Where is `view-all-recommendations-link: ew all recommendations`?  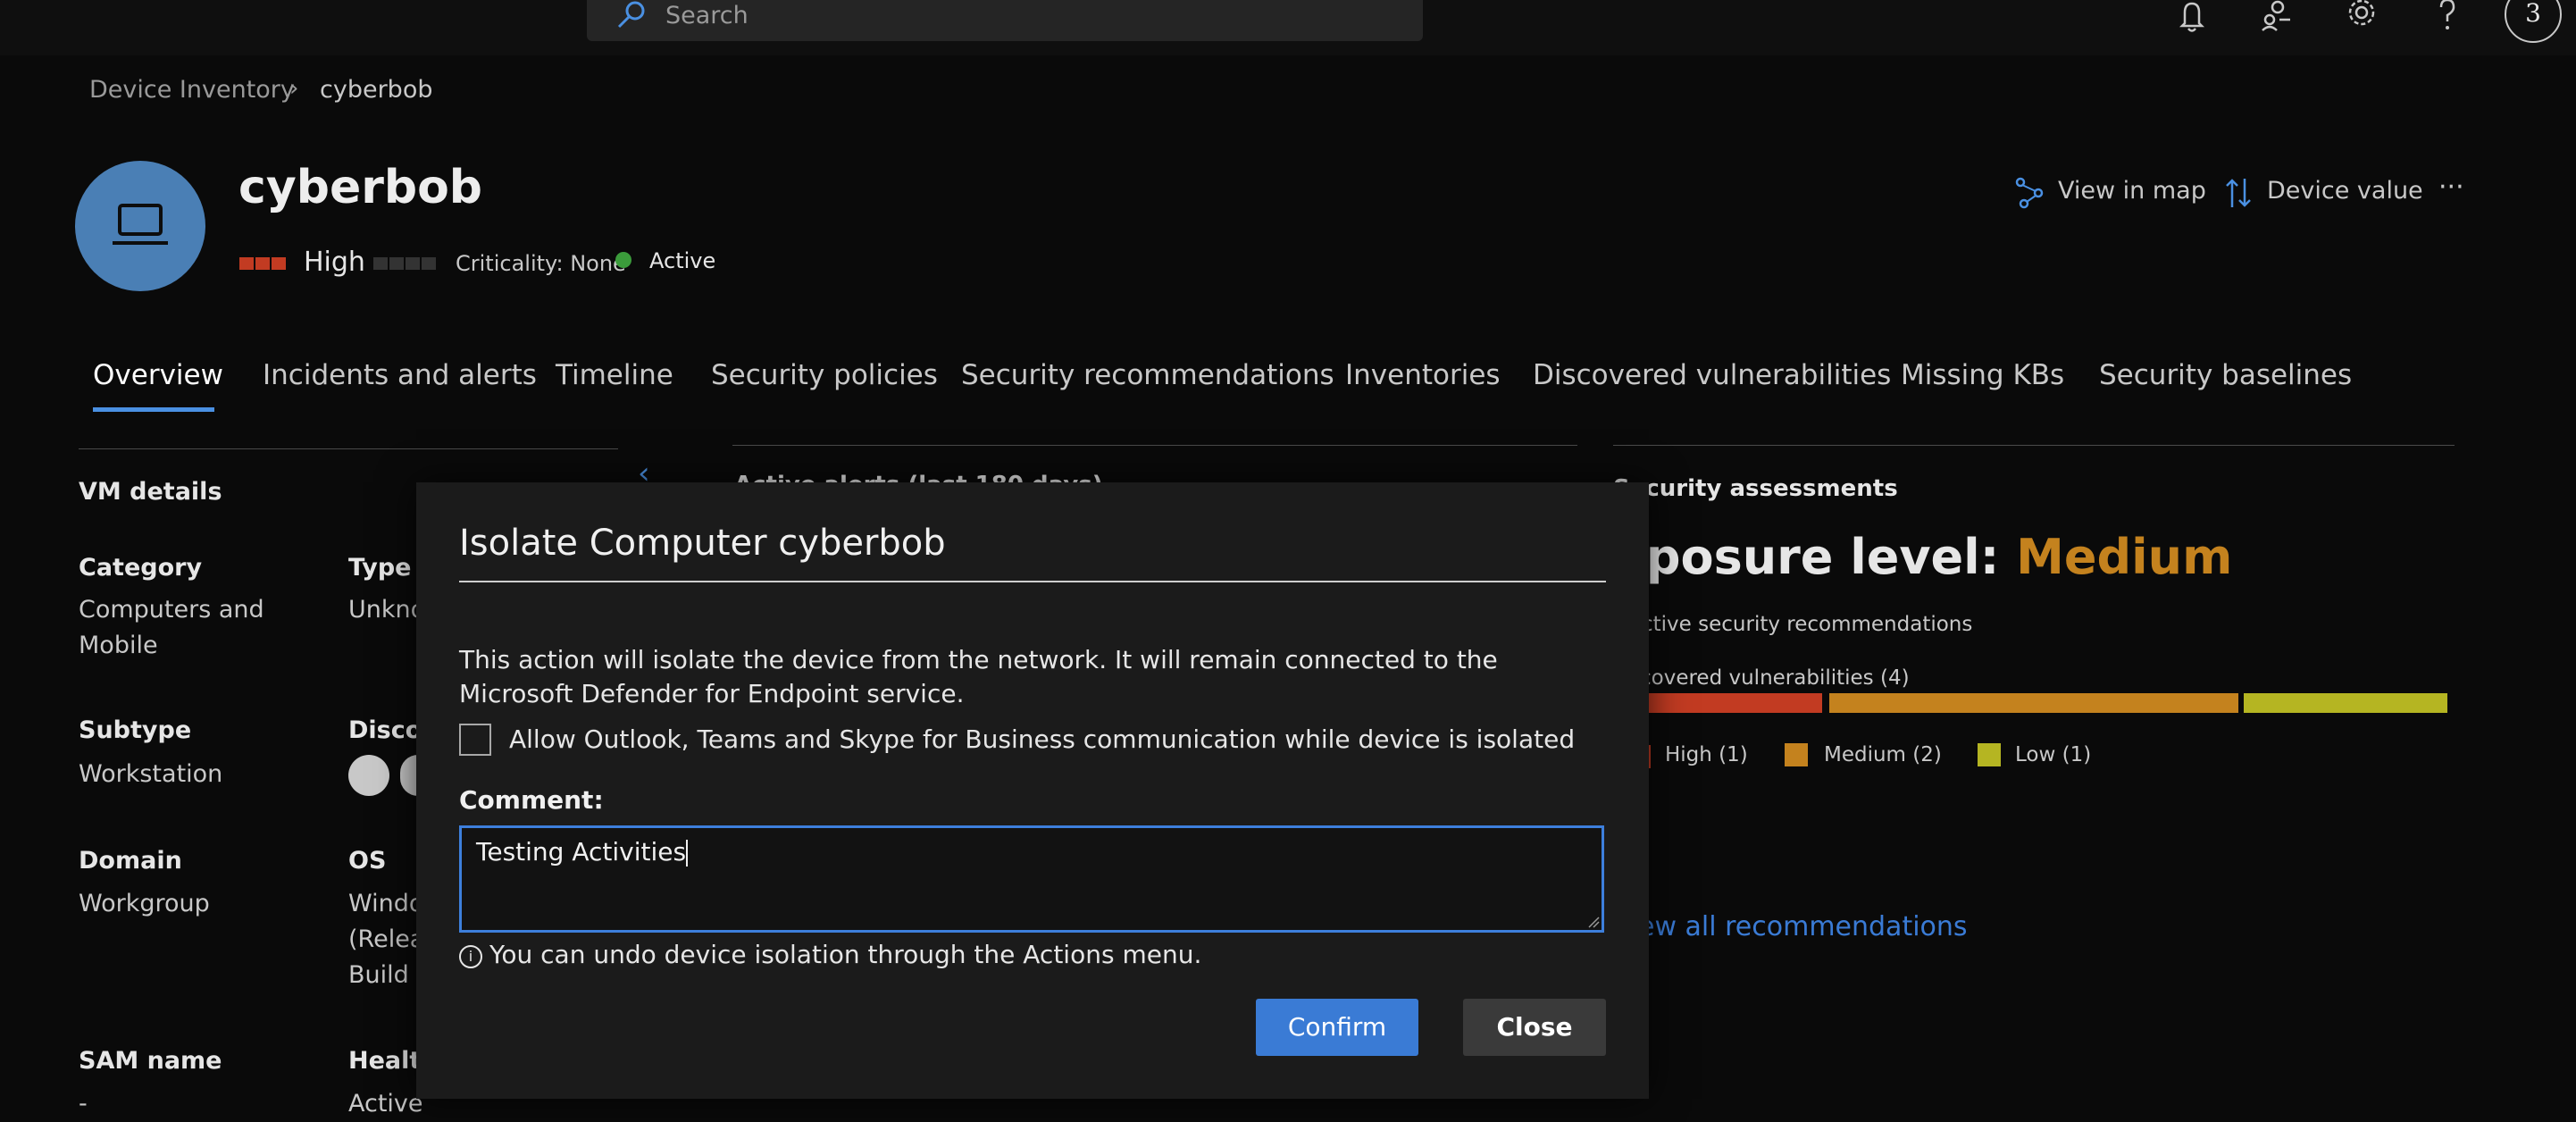
view-all-recommendations-link: ew all recommendations is located at coordinates (1803, 926).